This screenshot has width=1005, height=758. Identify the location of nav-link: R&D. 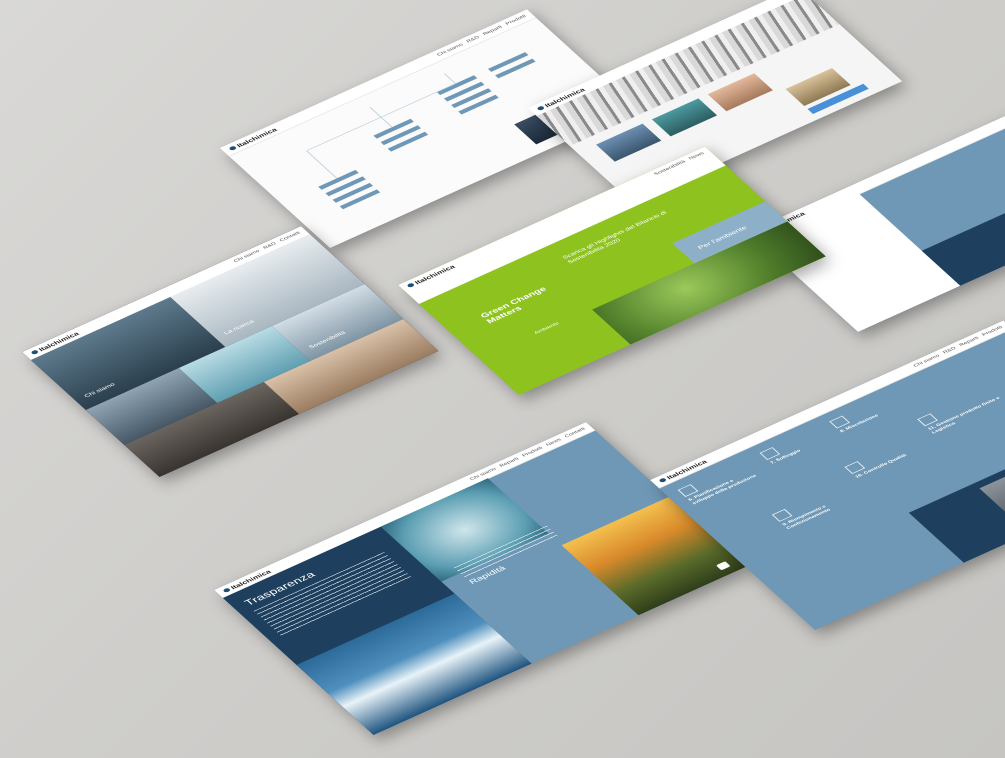
(949, 350).